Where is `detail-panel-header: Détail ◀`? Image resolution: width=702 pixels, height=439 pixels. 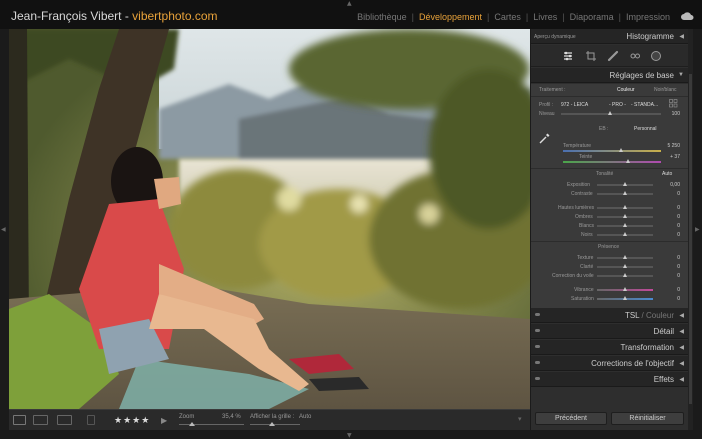
detail-panel-header: Détail ◀ is located at coordinates (609, 331).